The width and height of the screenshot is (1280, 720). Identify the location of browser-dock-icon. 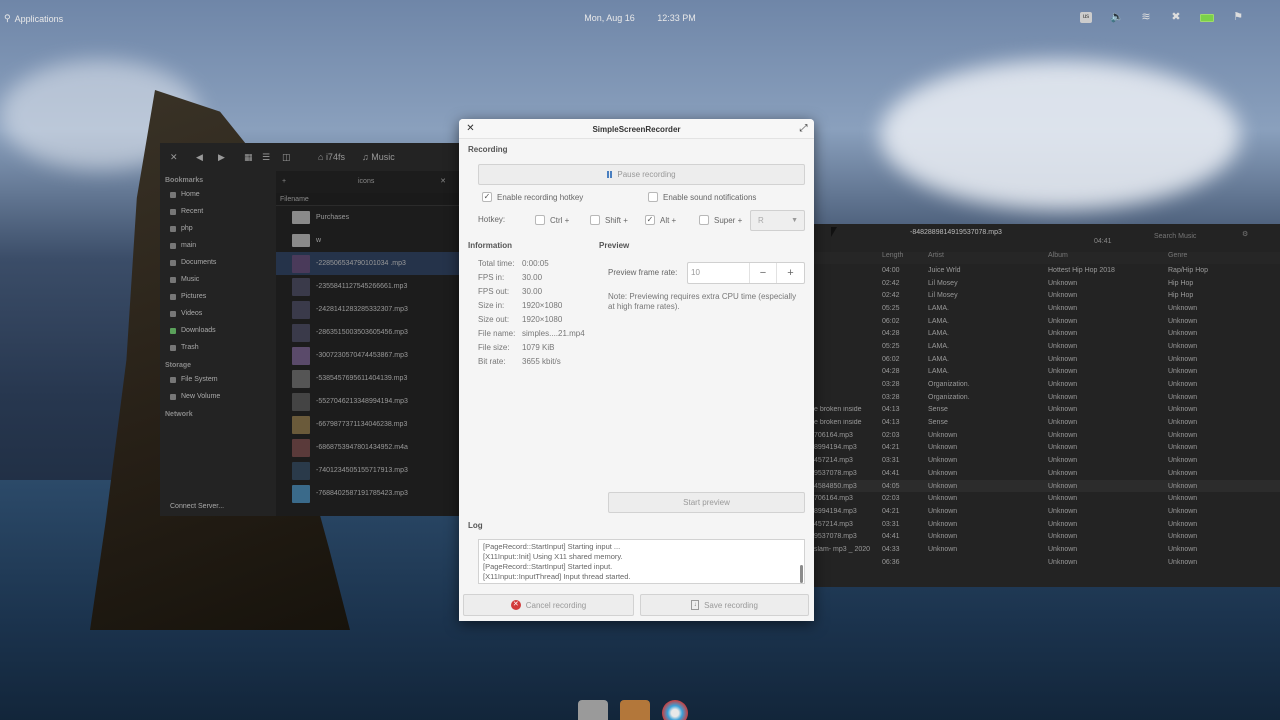
(675, 710).